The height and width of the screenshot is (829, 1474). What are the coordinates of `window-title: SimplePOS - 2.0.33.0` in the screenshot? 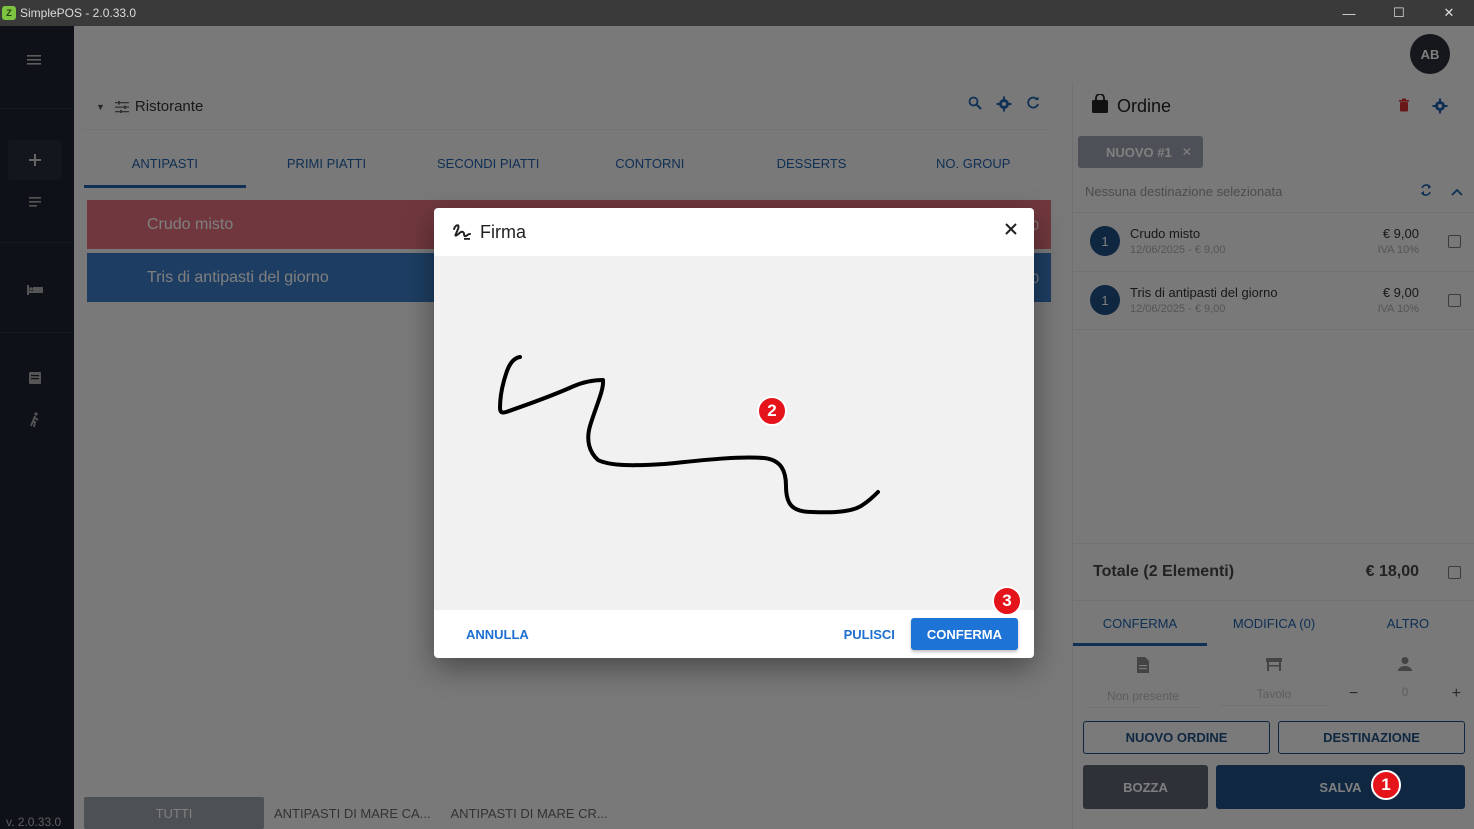 It's located at (78, 13).